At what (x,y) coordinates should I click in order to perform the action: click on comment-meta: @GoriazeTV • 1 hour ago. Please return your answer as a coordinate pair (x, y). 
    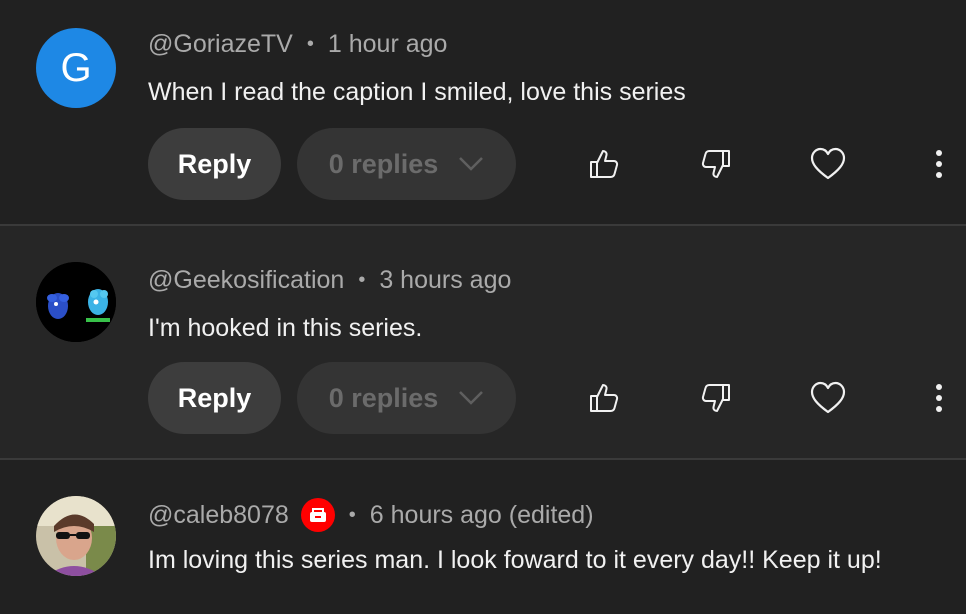
    Looking at the image, I should click on (297, 44).